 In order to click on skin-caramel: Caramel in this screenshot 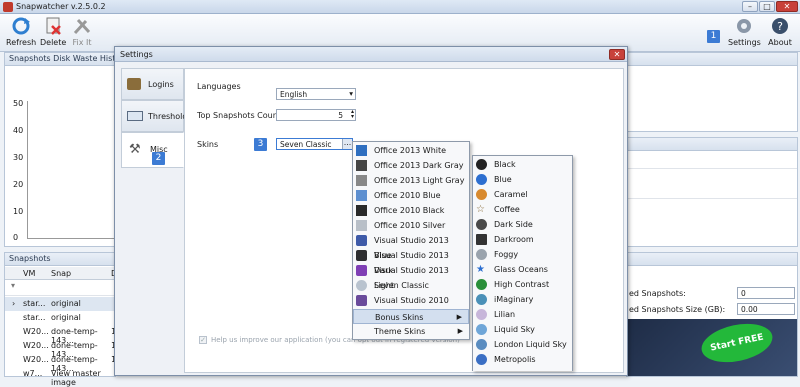, I will do `click(522, 194)`.